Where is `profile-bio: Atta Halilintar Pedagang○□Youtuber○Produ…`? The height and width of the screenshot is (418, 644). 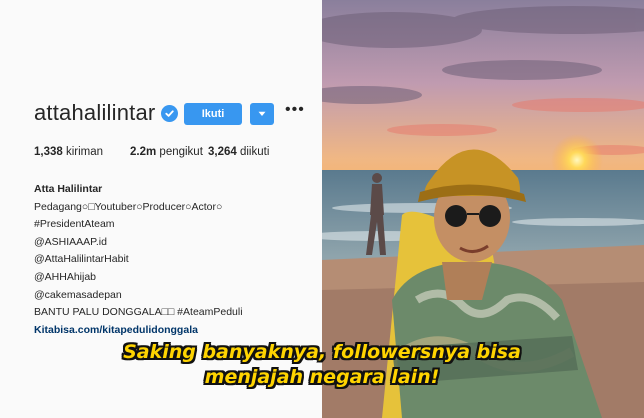 profile-bio: Atta Halilintar Pedagang○□Youtuber○Produ… is located at coordinates (138, 260).